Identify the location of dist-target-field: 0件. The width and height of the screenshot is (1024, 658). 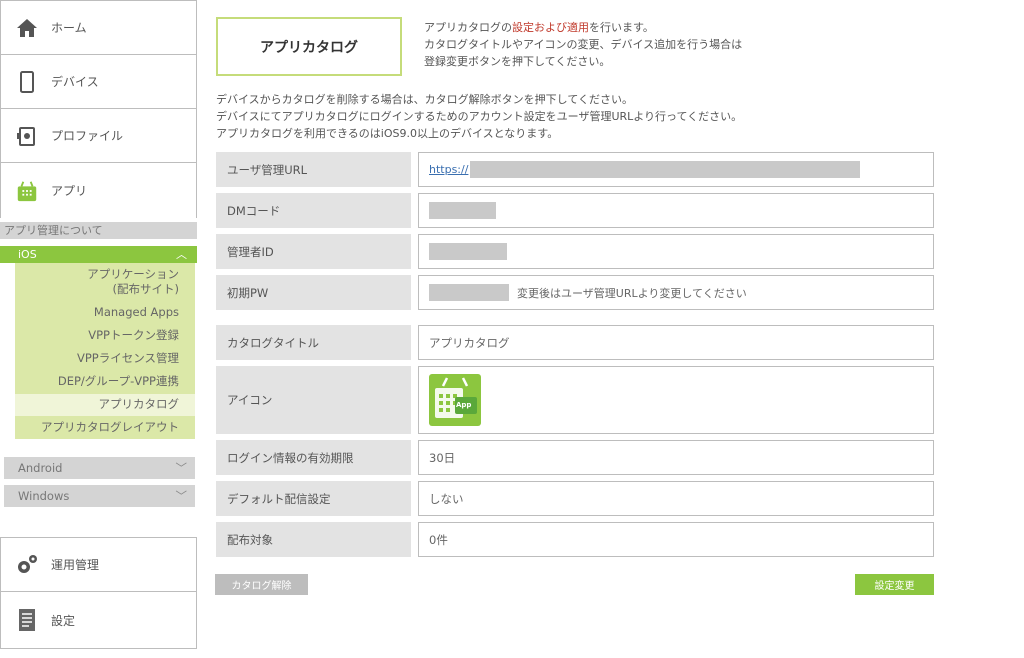
(676, 539).